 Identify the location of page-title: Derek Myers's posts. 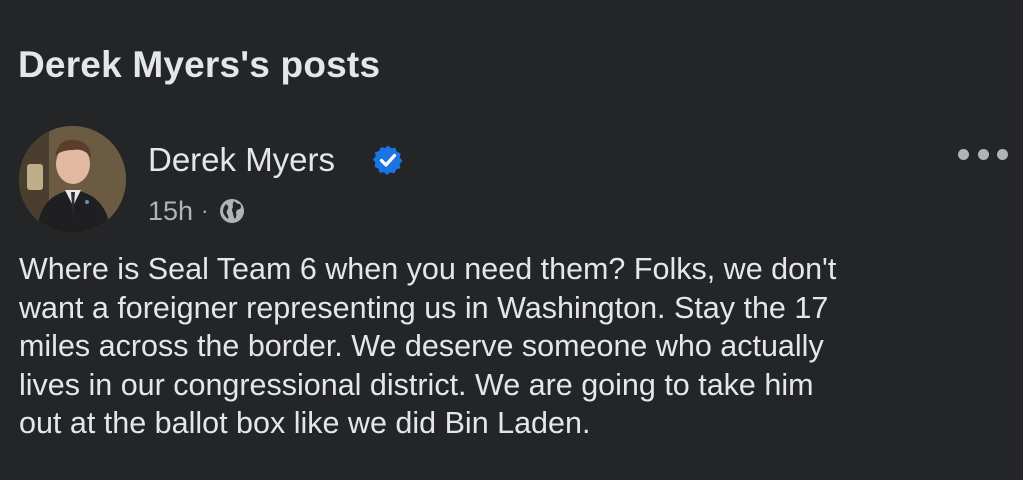
(199, 64).